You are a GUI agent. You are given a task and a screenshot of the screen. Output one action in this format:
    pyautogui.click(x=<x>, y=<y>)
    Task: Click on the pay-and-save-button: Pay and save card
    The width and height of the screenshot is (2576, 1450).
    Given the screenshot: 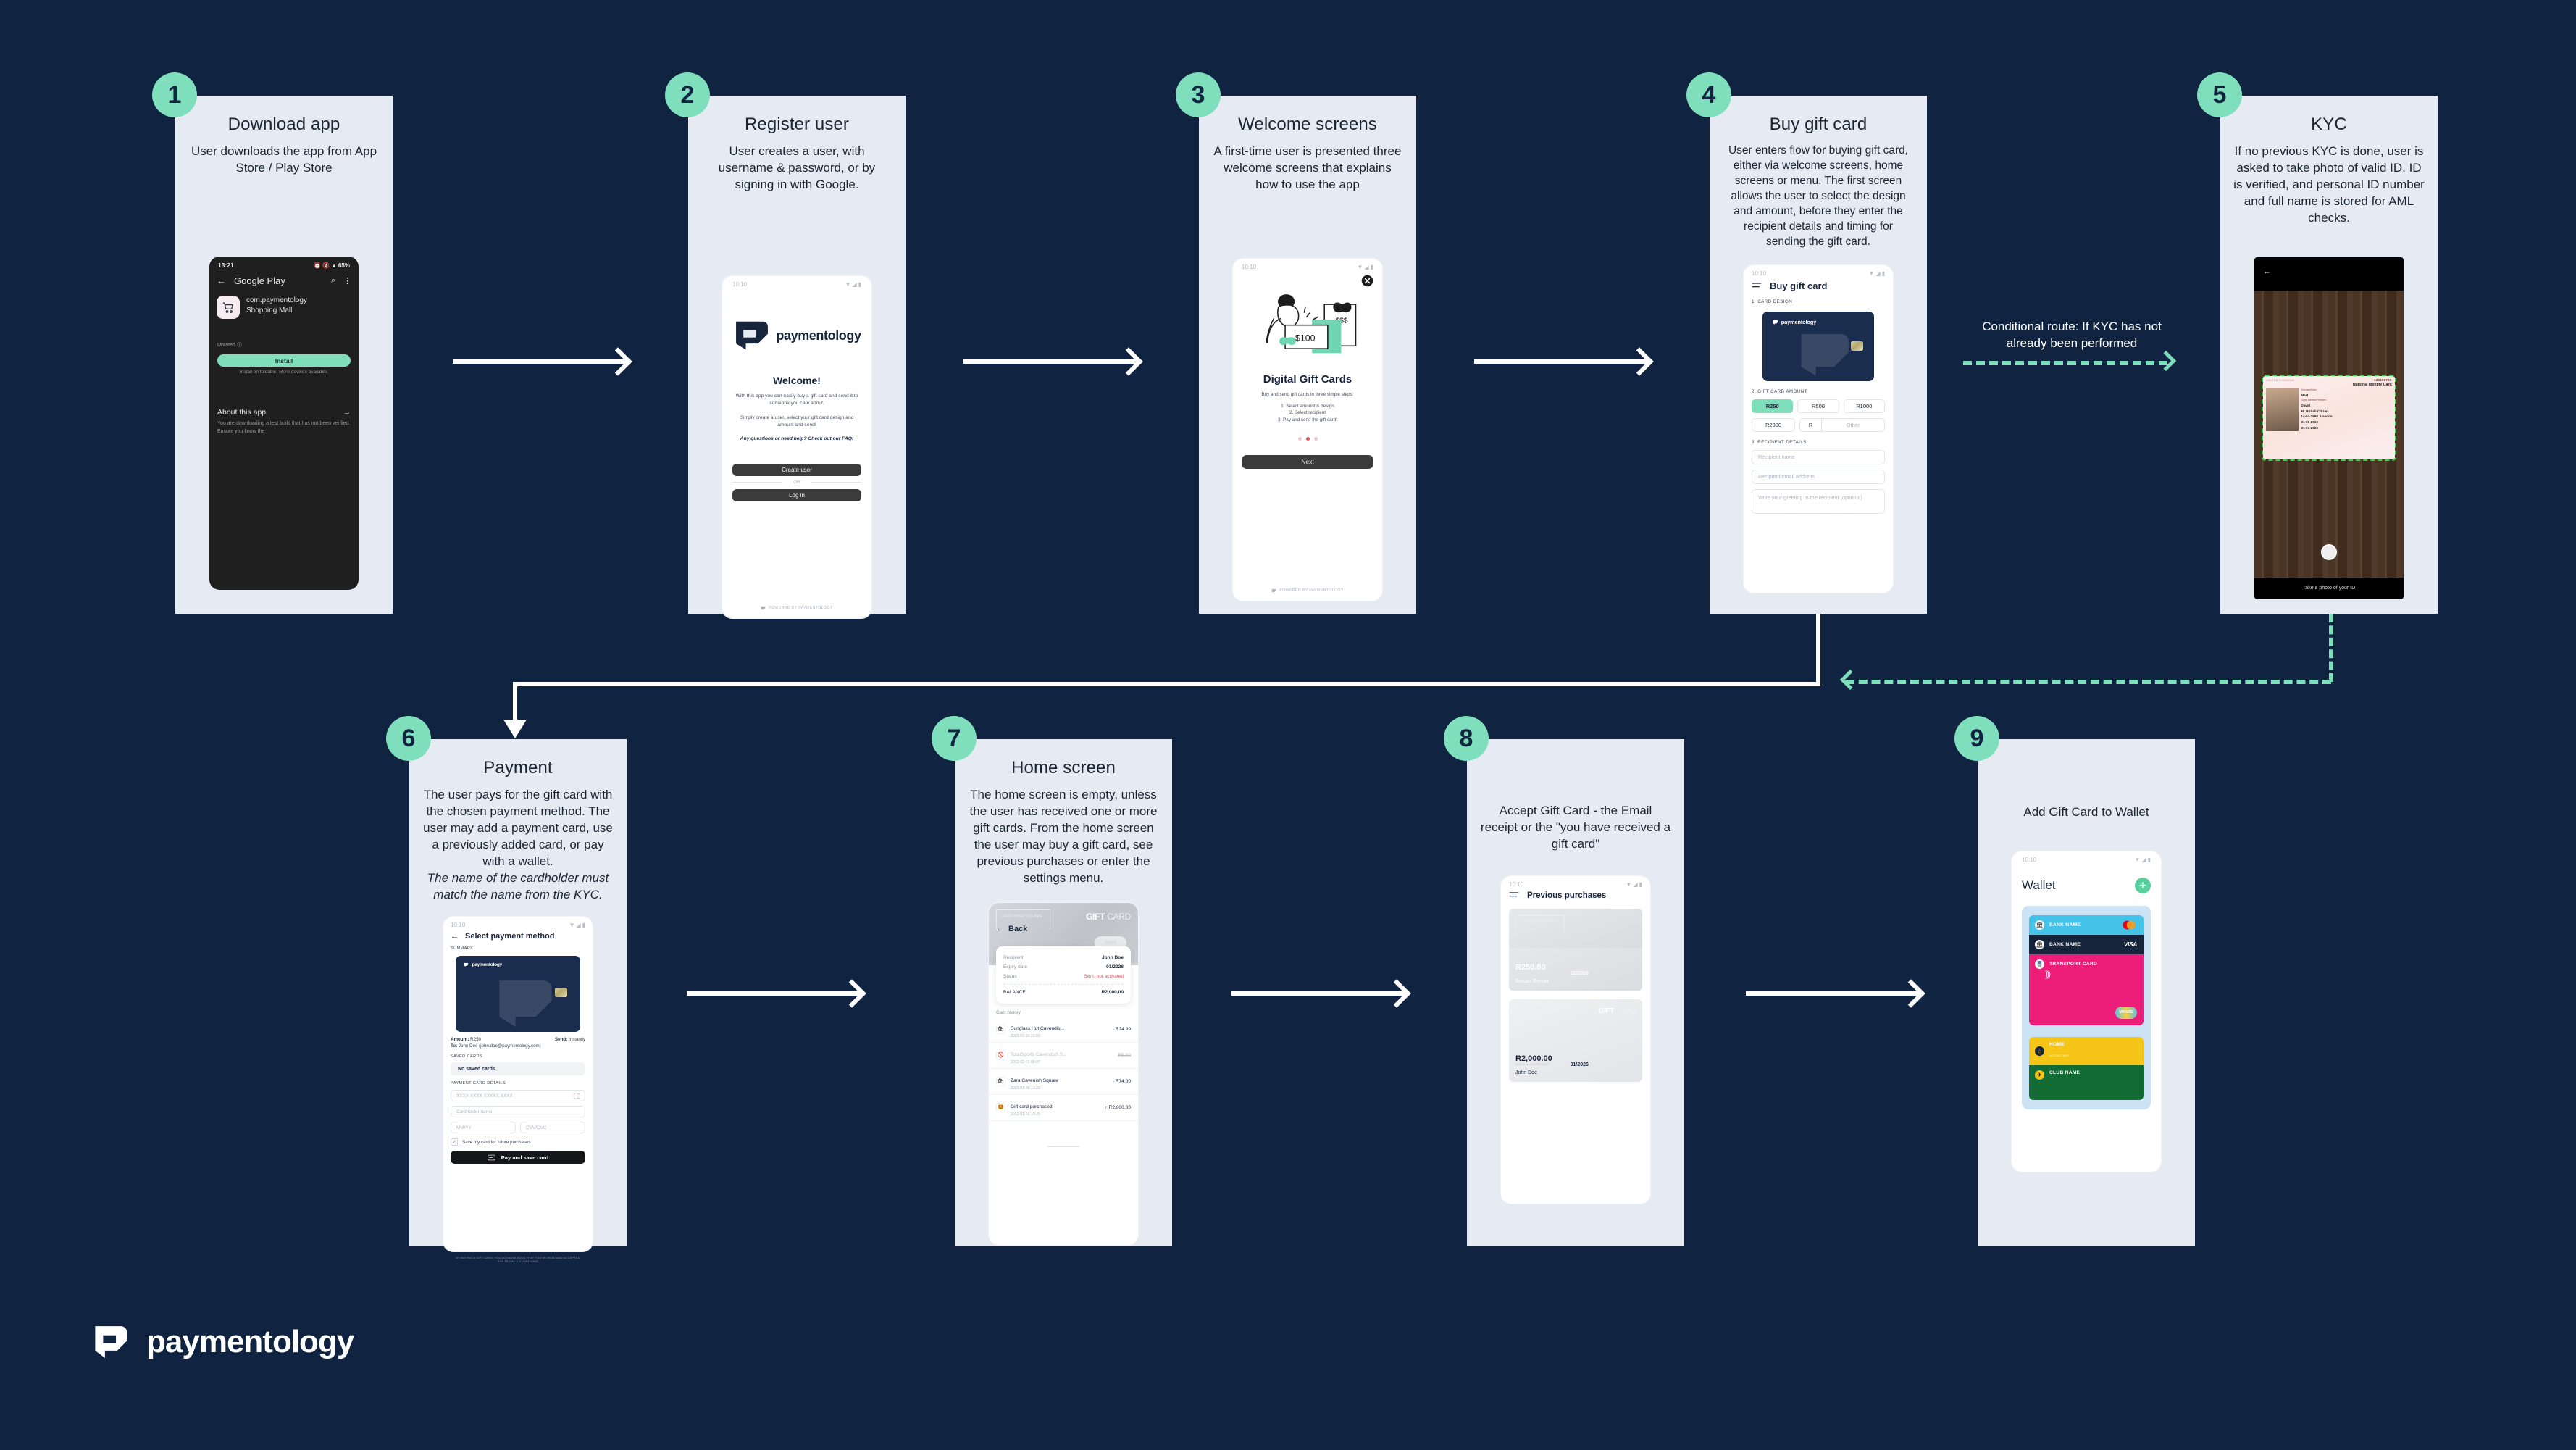 What is the action you would take?
    pyautogui.click(x=518, y=1157)
    